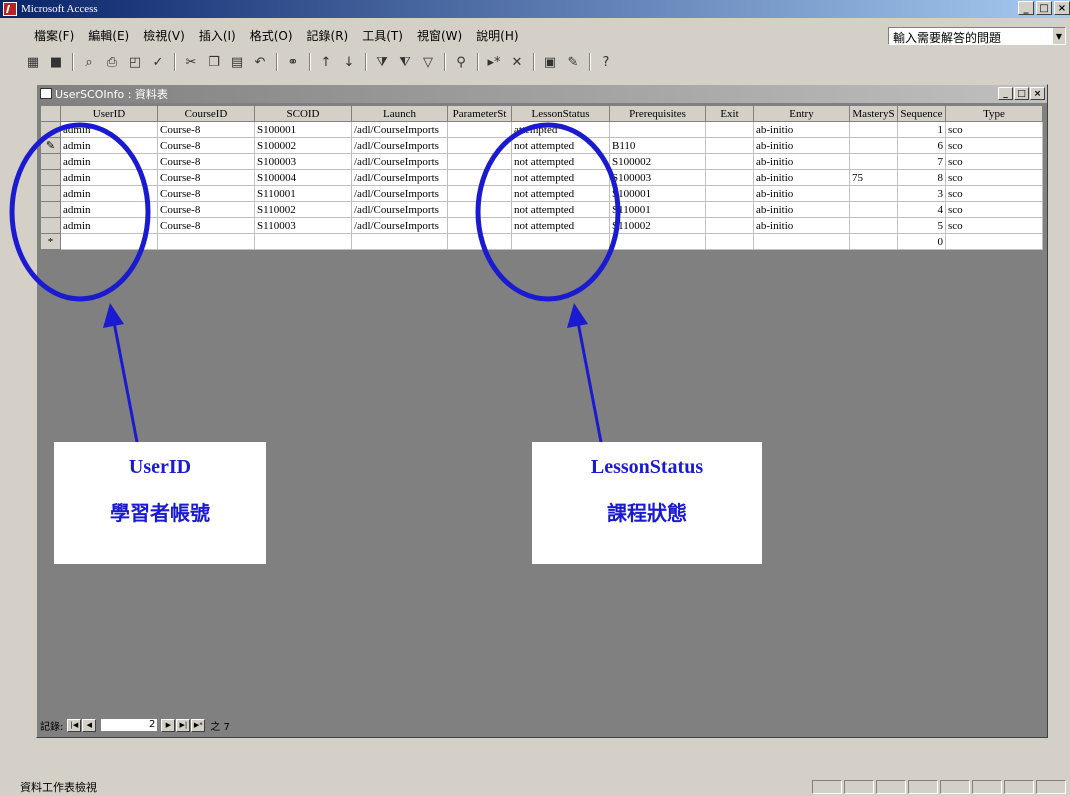  Describe the element at coordinates (160, 513) in the screenshot. I see `userid-callout-chinese: 學習者帳號` at that location.